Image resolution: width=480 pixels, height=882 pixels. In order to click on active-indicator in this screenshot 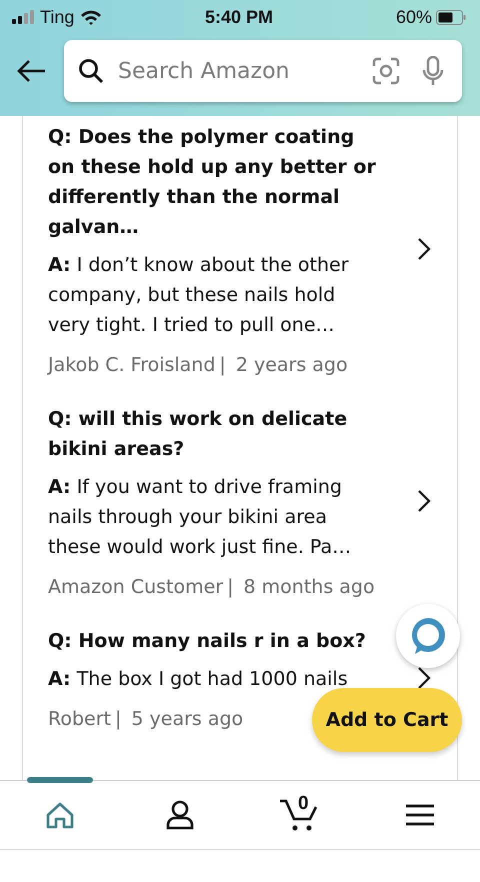, I will do `click(60, 780)`.